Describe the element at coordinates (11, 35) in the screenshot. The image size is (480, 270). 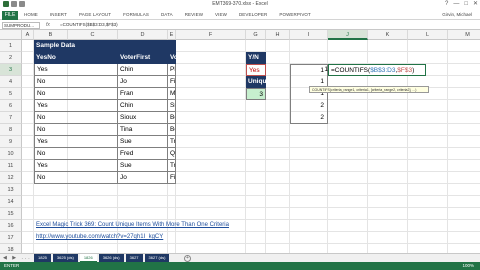
I see `select-all-corner` at that location.